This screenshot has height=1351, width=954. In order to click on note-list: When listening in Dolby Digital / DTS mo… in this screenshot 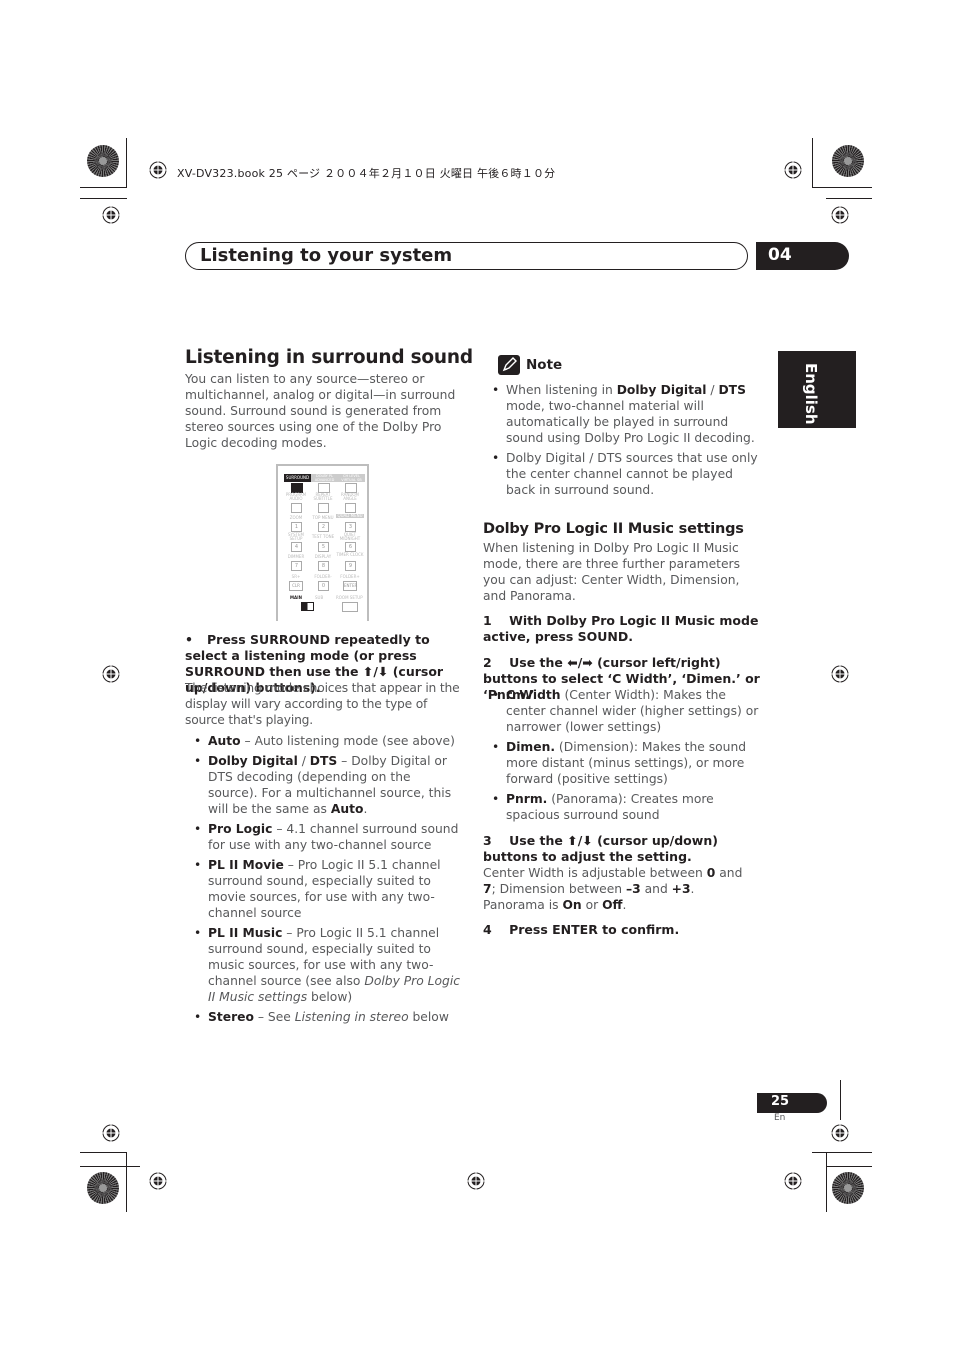, I will do `click(621, 442)`.